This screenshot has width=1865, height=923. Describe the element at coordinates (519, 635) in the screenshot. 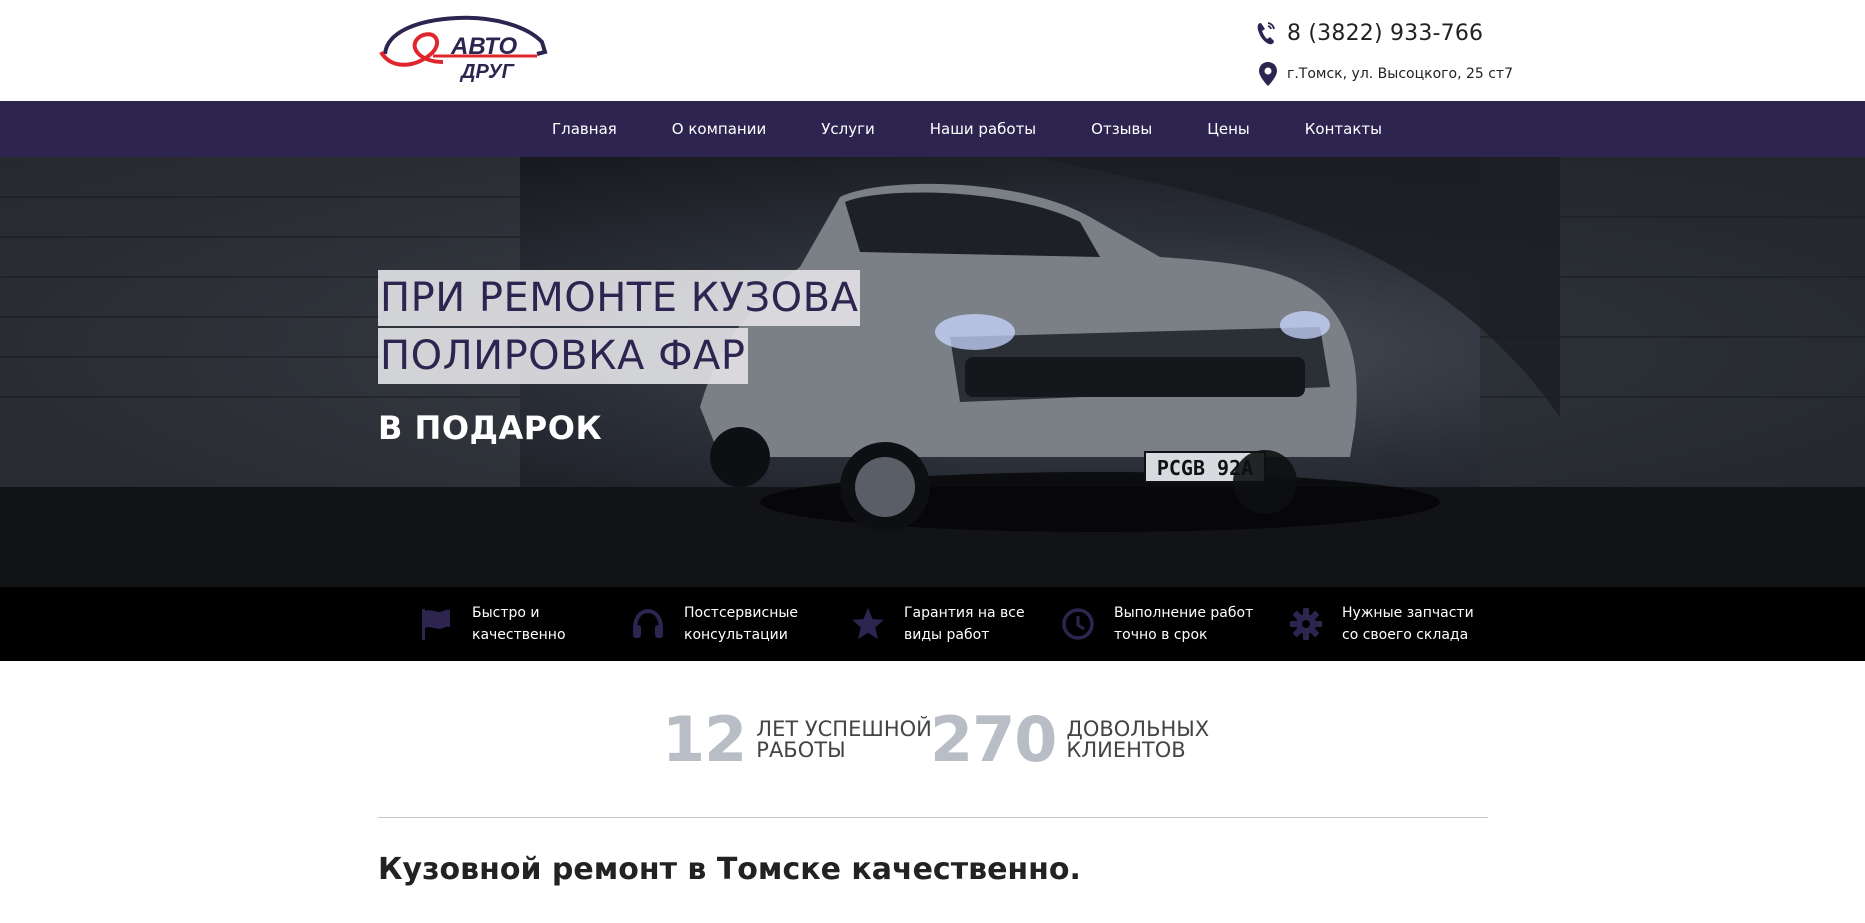

I see `feature-text-line2: качественно` at that location.